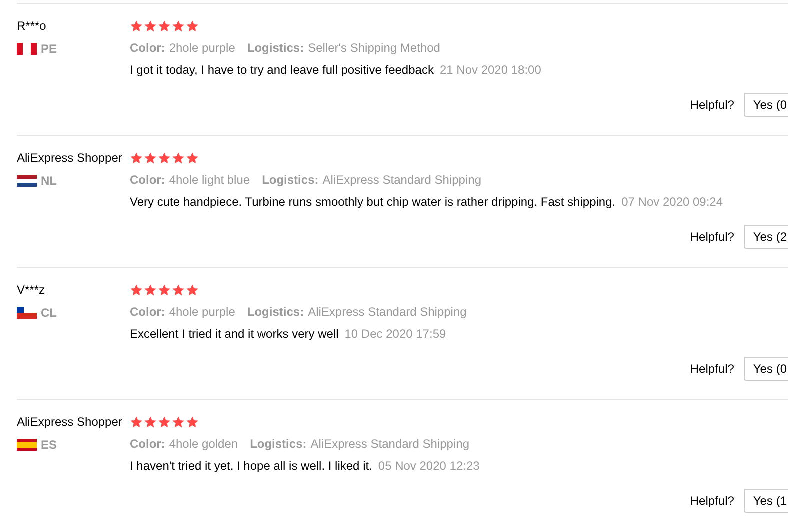 This screenshot has width=788, height=526. Describe the element at coordinates (203, 444) in the screenshot. I see `color-value: 4hole golden` at that location.